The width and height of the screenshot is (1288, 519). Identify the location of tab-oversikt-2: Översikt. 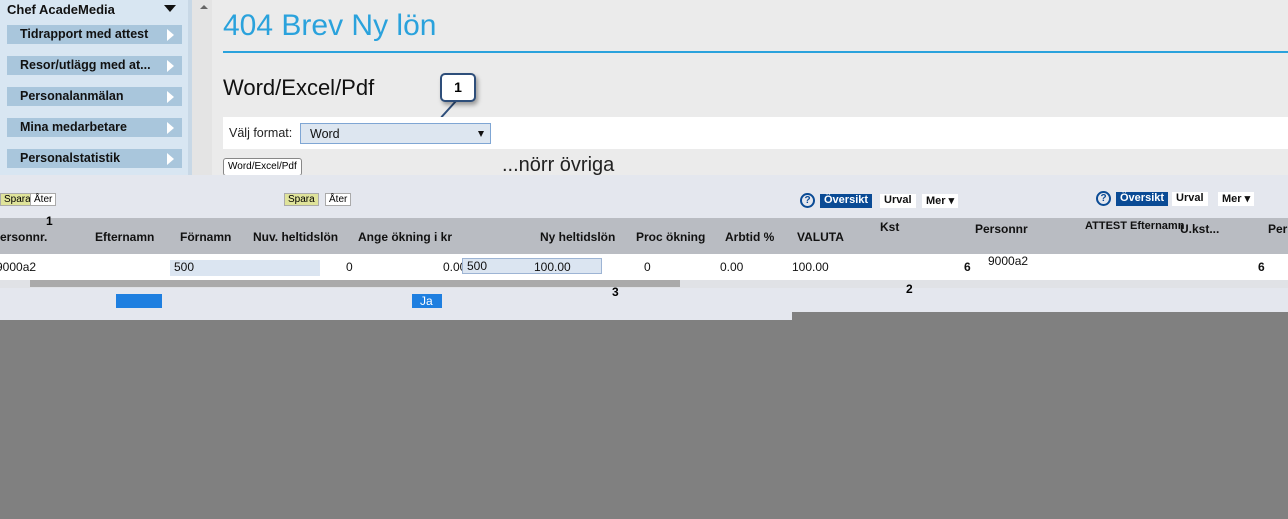
(1142, 199).